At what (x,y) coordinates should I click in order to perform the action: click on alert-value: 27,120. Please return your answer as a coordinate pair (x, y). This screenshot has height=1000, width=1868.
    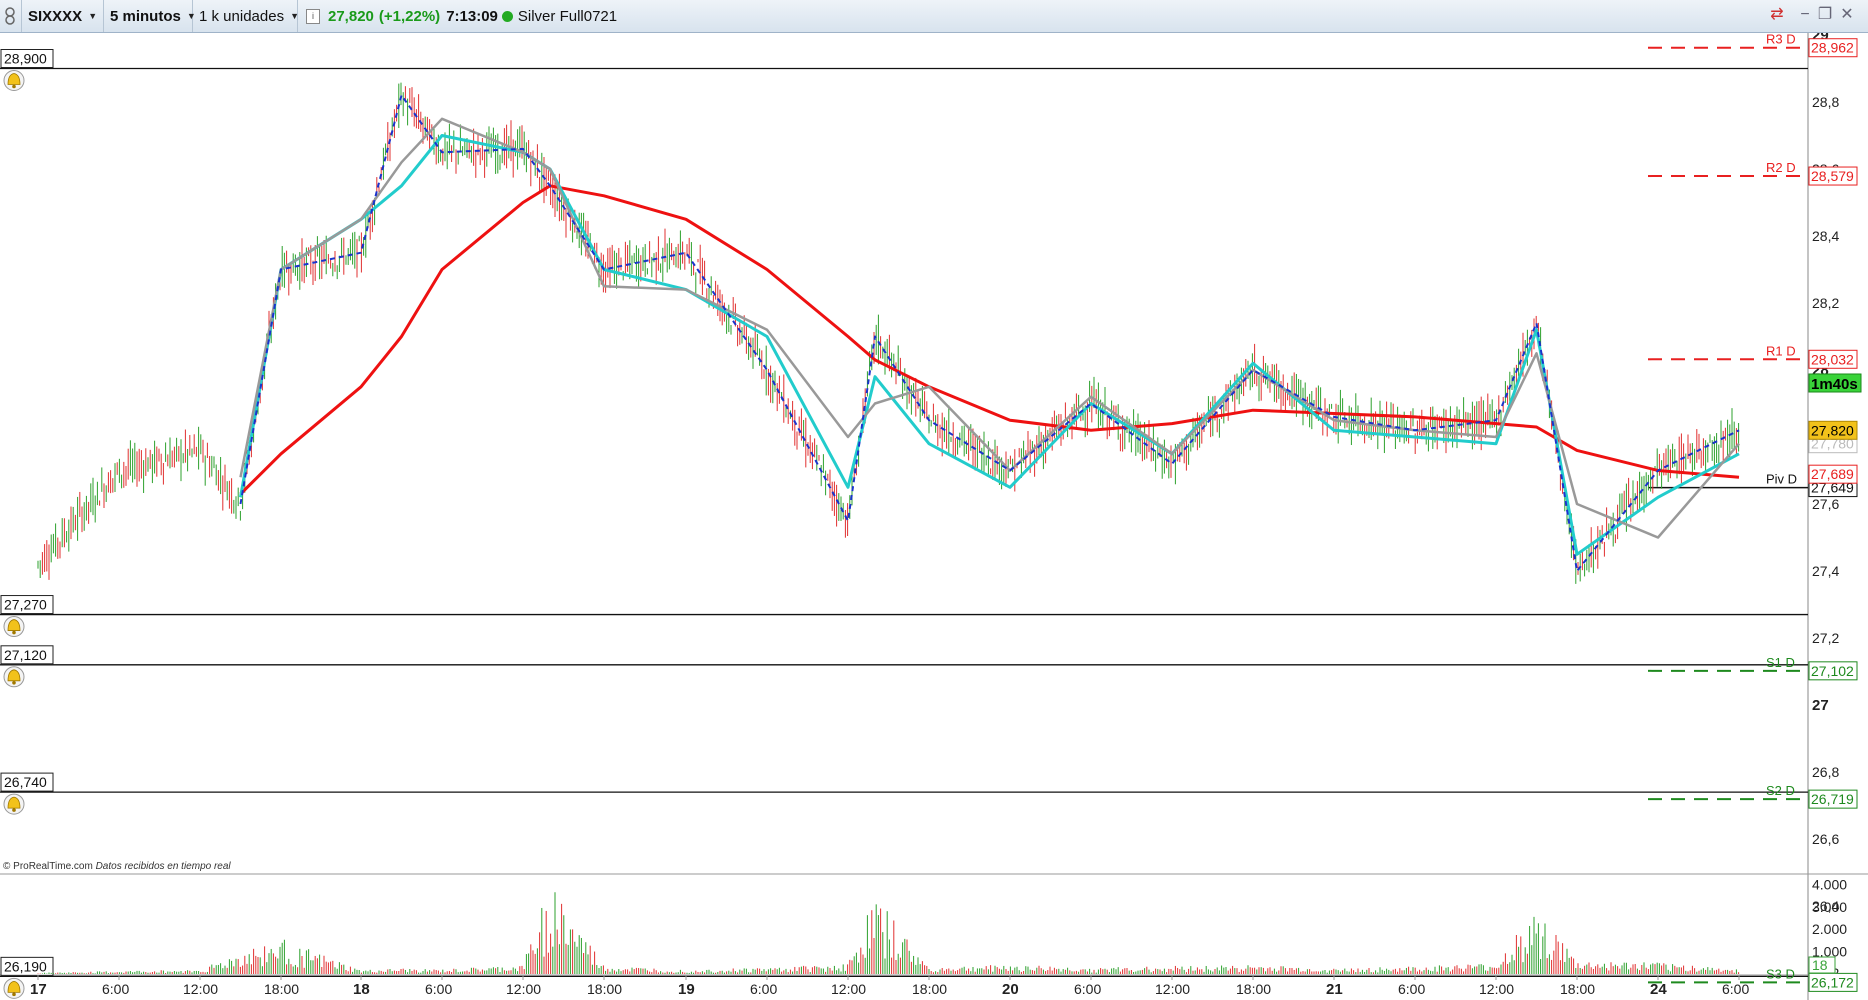
    Looking at the image, I should click on (25, 655).